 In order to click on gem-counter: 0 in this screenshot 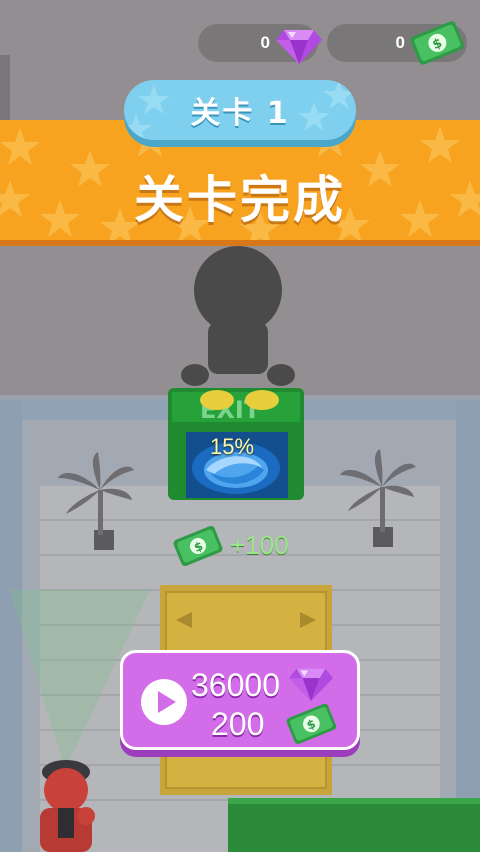, I will do `click(260, 44)`.